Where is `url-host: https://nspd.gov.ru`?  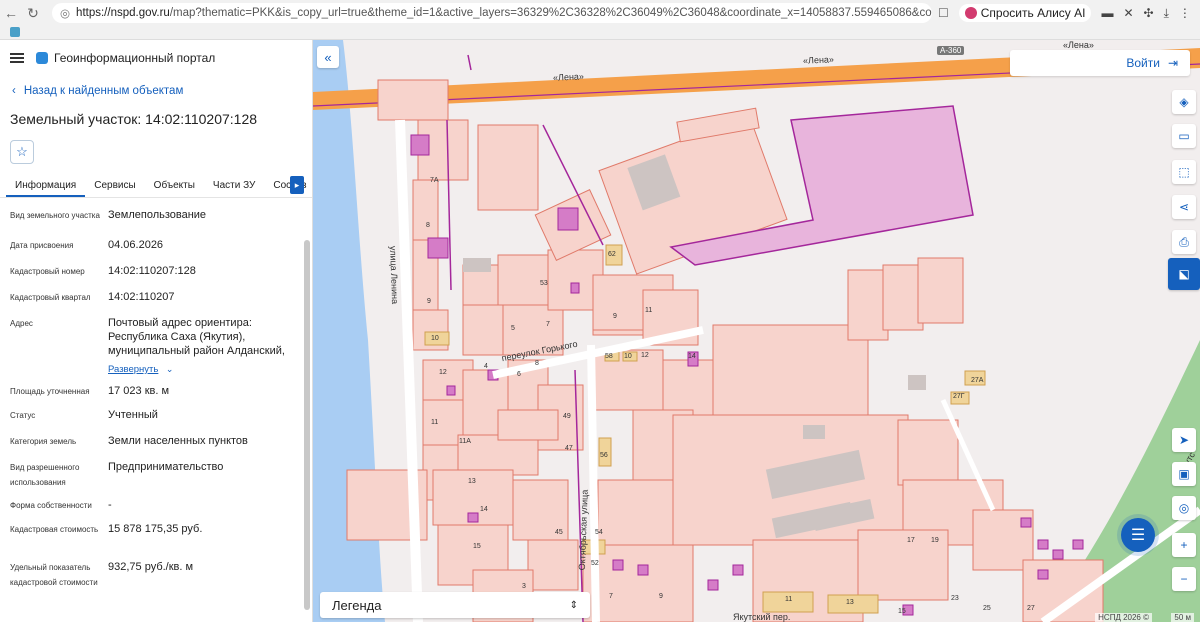 url-host: https://nspd.gov.ru is located at coordinates (123, 13).